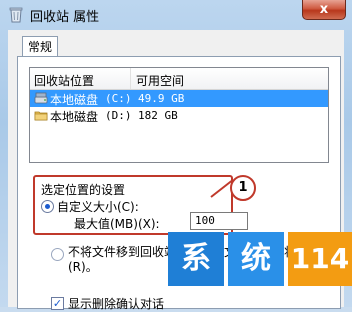 Image resolution: width=352 pixels, height=312 pixels. What do you see at coordinates (256, 259) in the screenshot?
I see `watermark-char: 统` at bounding box center [256, 259].